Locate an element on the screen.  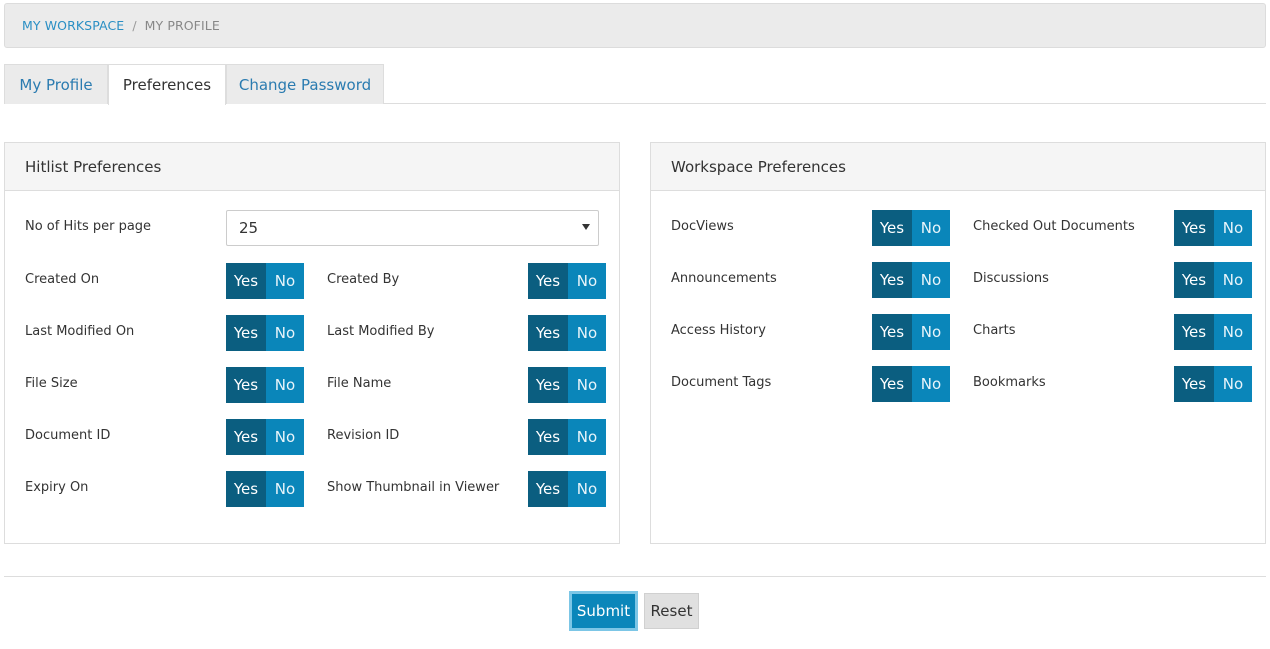
show-thumbnail-in-viewer-yes-button: Yes is located at coordinates (548, 489).